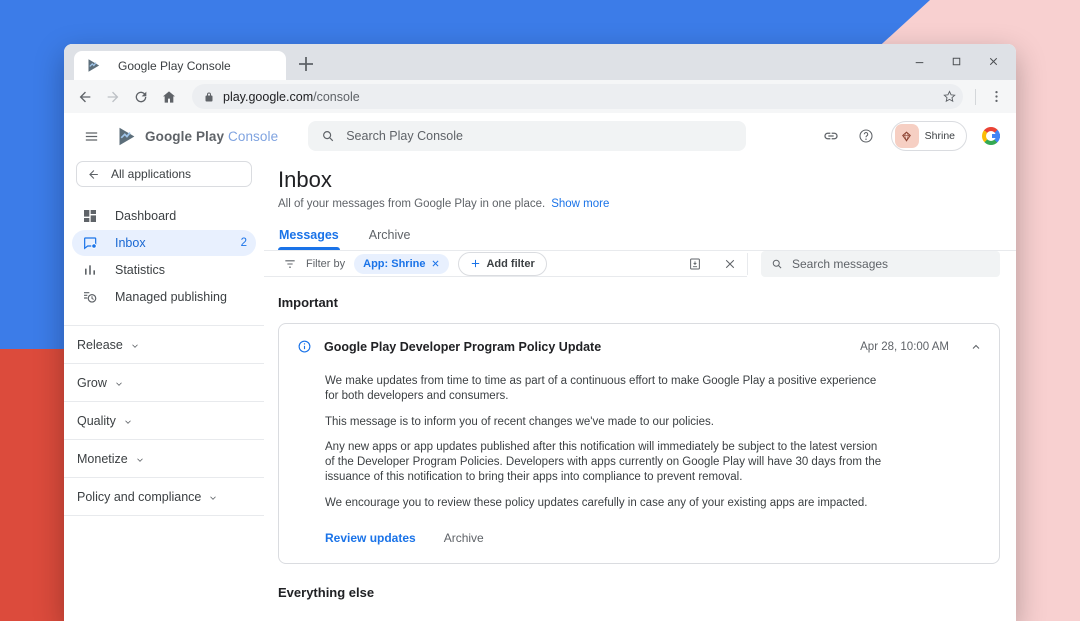  I want to click on sidebar-item-label: Dashboard, so click(146, 216).